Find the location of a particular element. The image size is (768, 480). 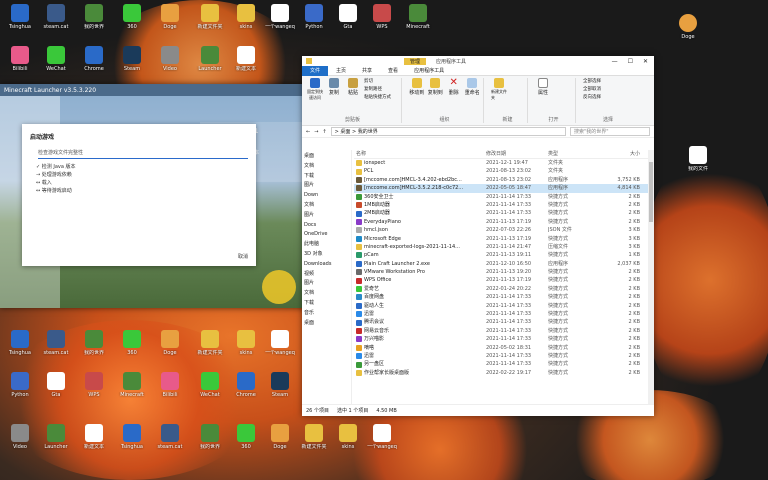

launcher-titlebar: Minecraft Launcher v3.5.3.220 — ✕ is located at coordinates (163, 90).